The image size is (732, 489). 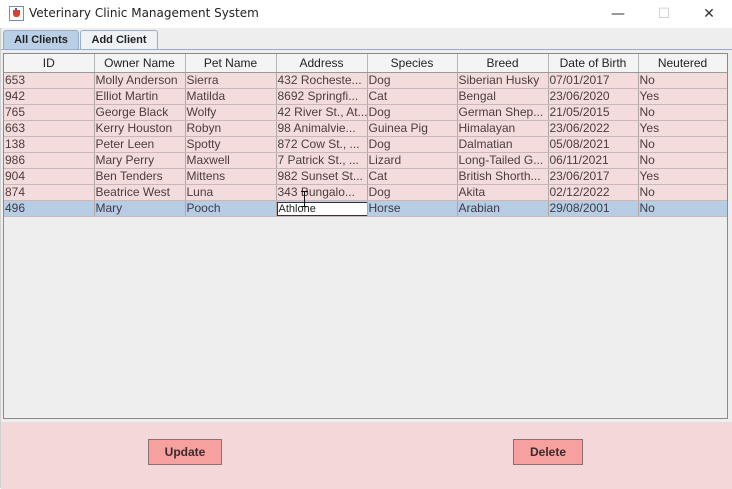 What do you see at coordinates (185, 452) in the screenshot?
I see `update-button: Update` at bounding box center [185, 452].